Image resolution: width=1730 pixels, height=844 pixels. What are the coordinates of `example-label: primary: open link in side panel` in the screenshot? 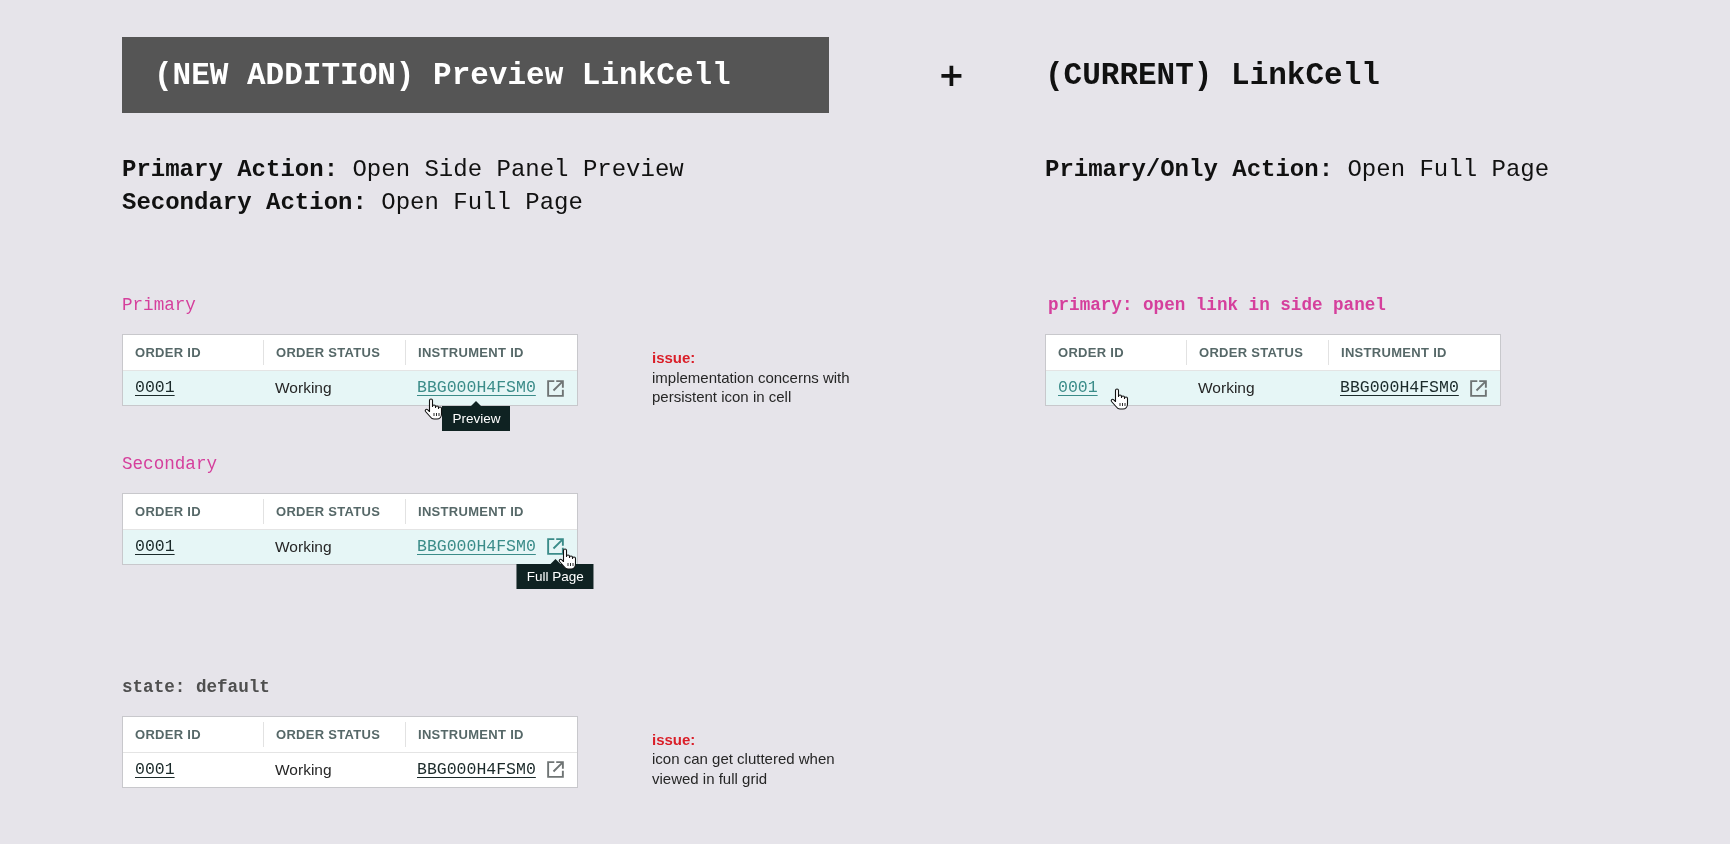 It's located at (1217, 305).